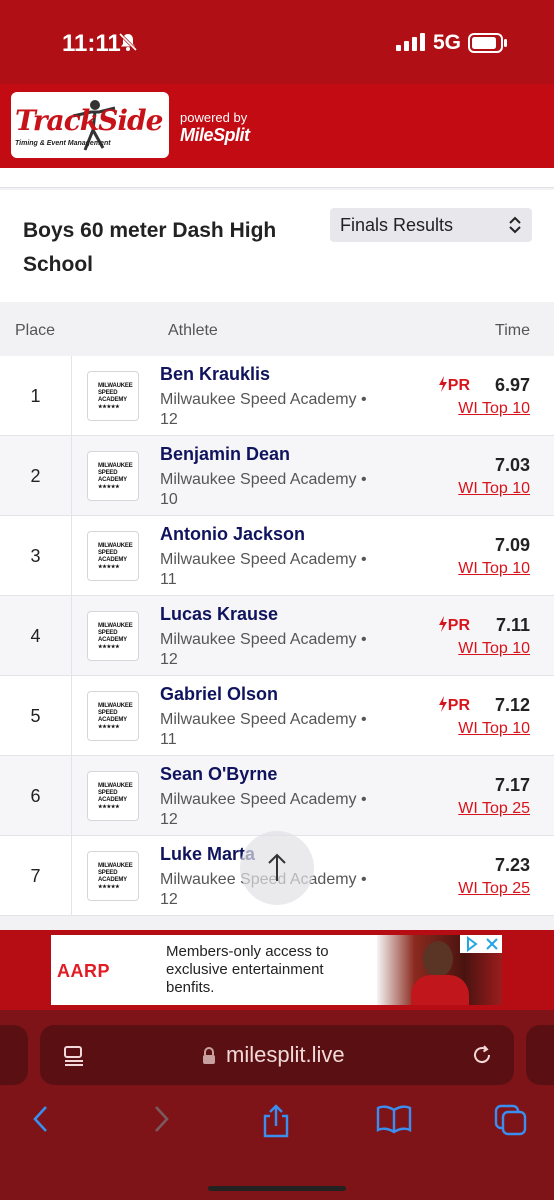  What do you see at coordinates (277, 868) in the screenshot?
I see `scroll-to-top-button` at bounding box center [277, 868].